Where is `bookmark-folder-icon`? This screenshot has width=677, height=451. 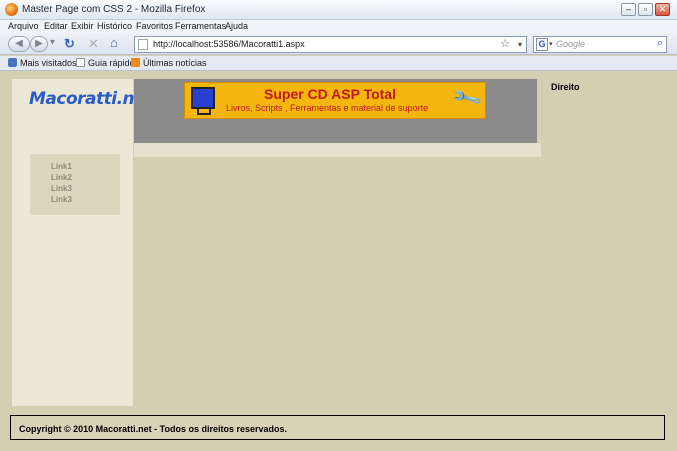
bookmark-folder-icon is located at coordinates (12, 62).